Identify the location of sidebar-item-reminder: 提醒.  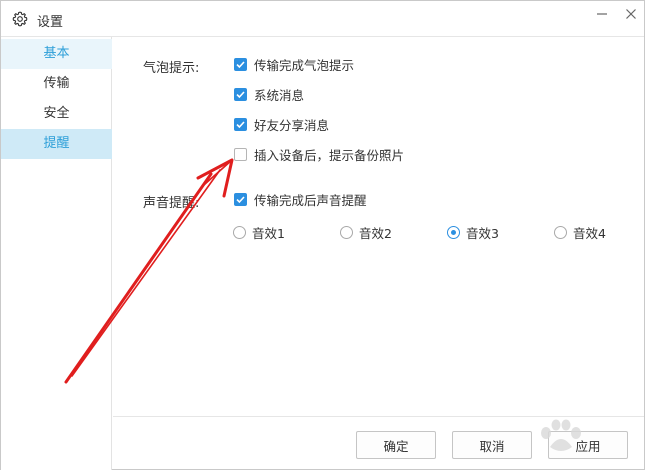
(56, 144).